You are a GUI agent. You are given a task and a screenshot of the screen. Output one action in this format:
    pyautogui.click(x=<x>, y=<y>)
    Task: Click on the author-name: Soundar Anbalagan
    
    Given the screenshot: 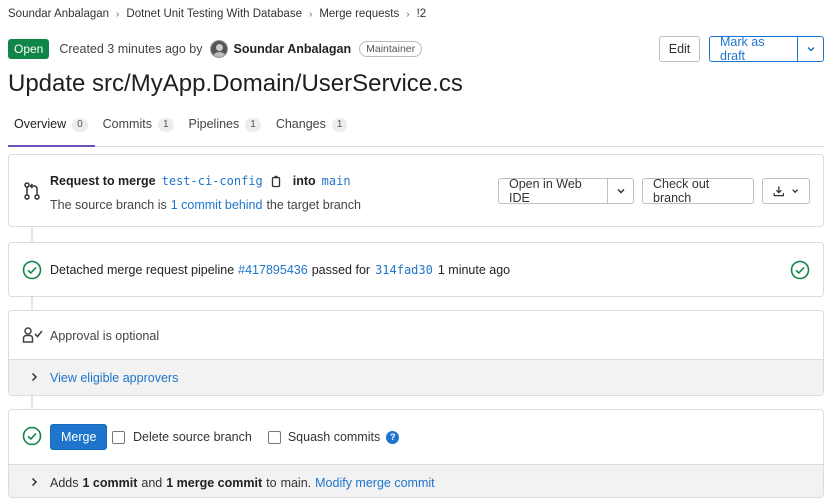 What is the action you would take?
    pyautogui.click(x=293, y=49)
    